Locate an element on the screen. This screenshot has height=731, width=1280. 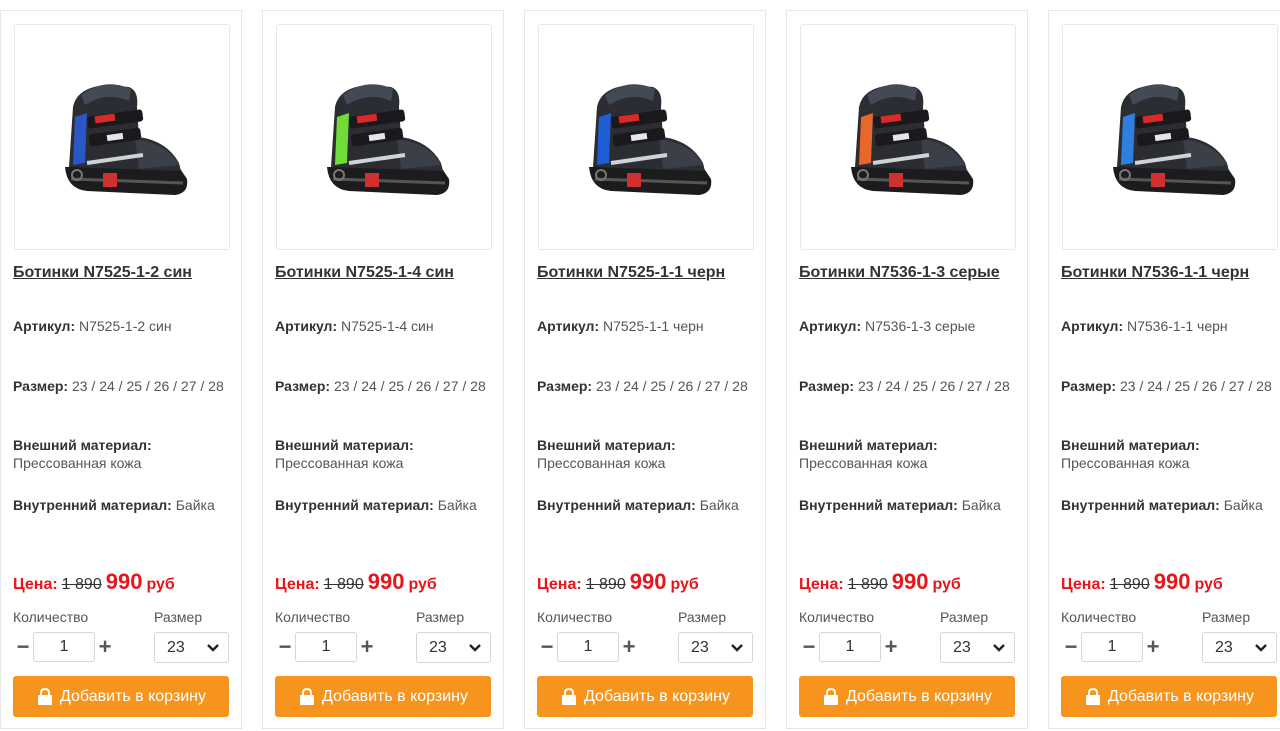
outer-material-label: Внешний материал: is located at coordinates (606, 445).